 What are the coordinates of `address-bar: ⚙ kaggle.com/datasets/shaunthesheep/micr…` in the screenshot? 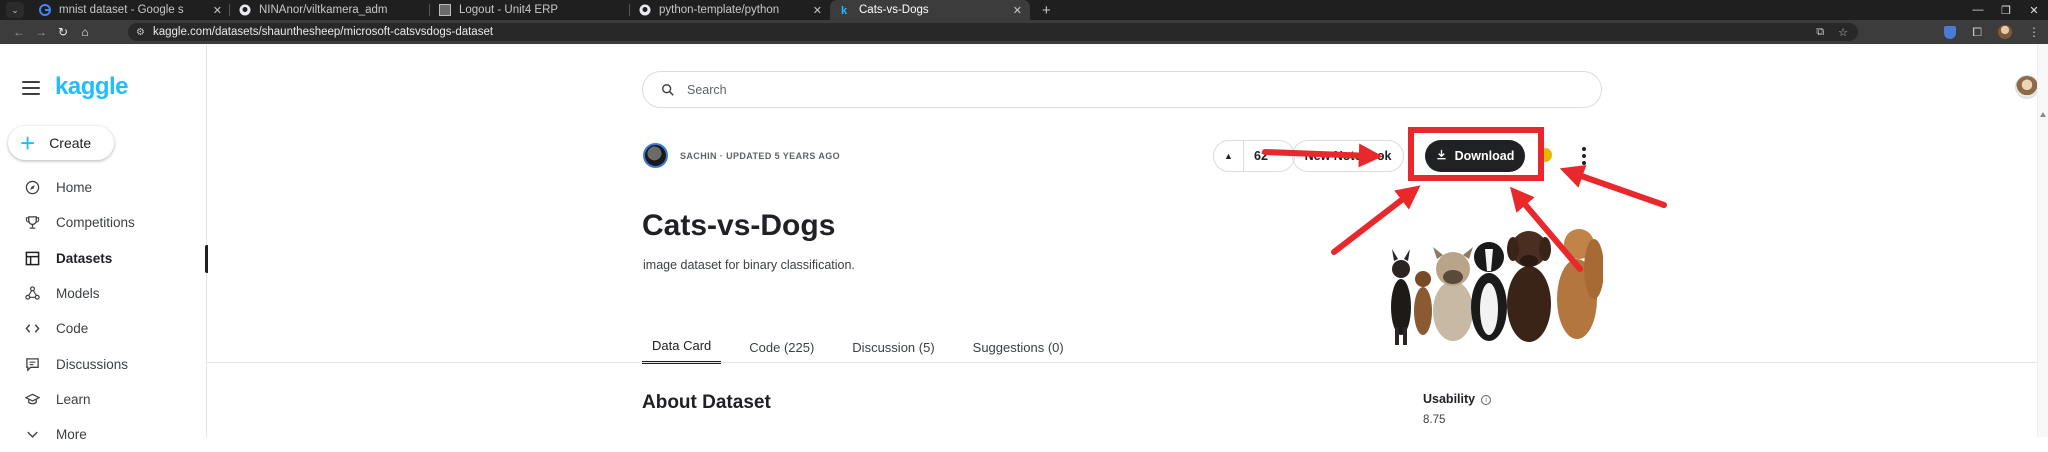 It's located at (993, 32).